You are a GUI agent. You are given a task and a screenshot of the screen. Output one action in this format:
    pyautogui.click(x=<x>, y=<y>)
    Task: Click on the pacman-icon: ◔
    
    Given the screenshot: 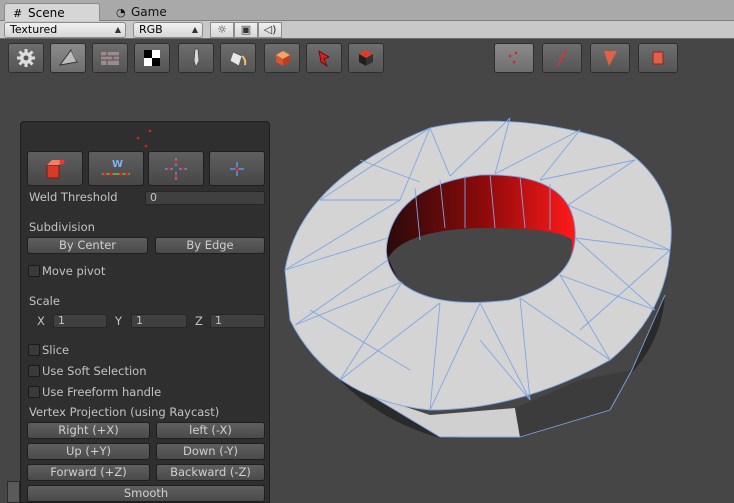 What is the action you would take?
    pyautogui.click(x=121, y=12)
    